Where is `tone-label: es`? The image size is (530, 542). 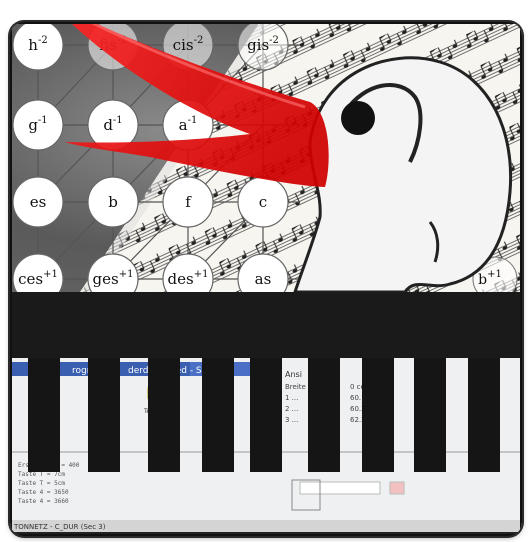 tone-label: es is located at coordinates (38, 202).